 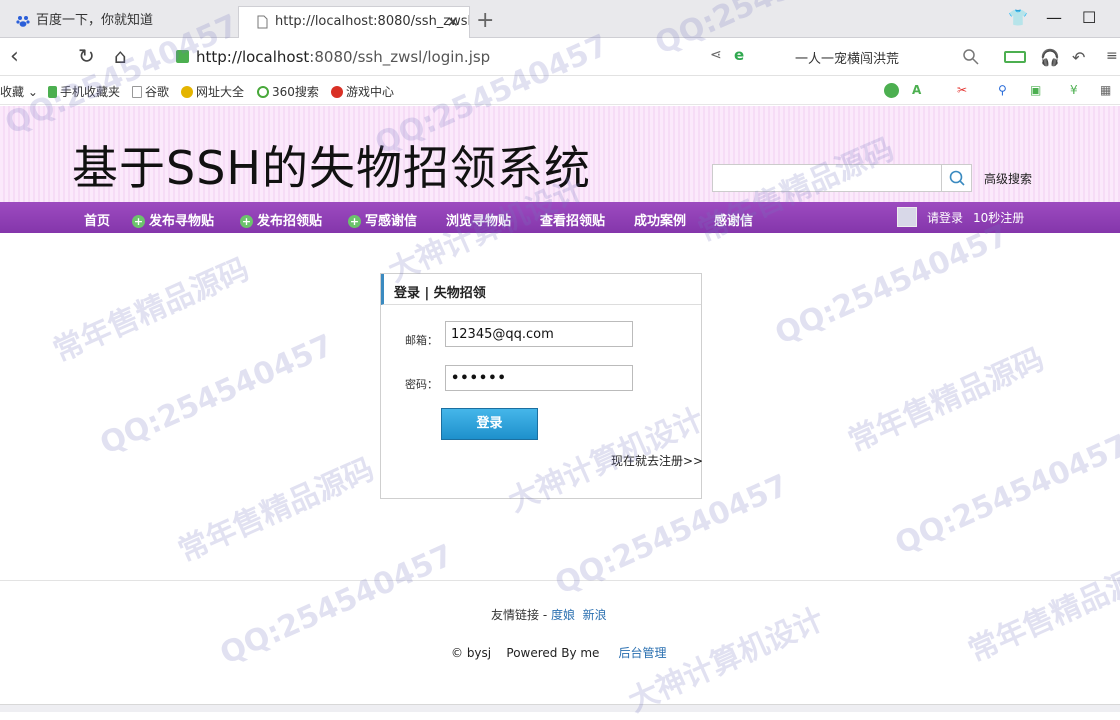 What do you see at coordinates (1015, 57) in the screenshot?
I see `battery-icon` at bounding box center [1015, 57].